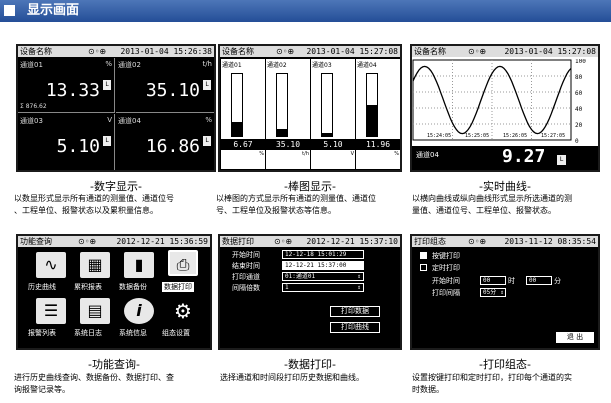 The image size is (611, 403). I want to click on start-time-field: 12-12-18 15:01:29, so click(323, 254).